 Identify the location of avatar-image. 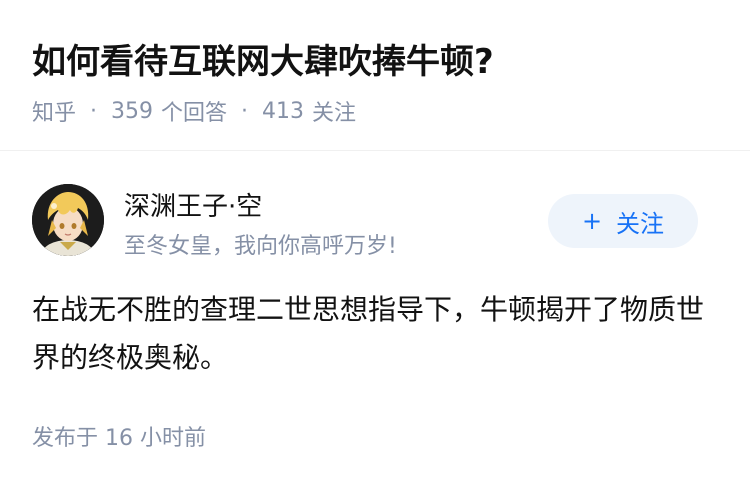
(68, 220).